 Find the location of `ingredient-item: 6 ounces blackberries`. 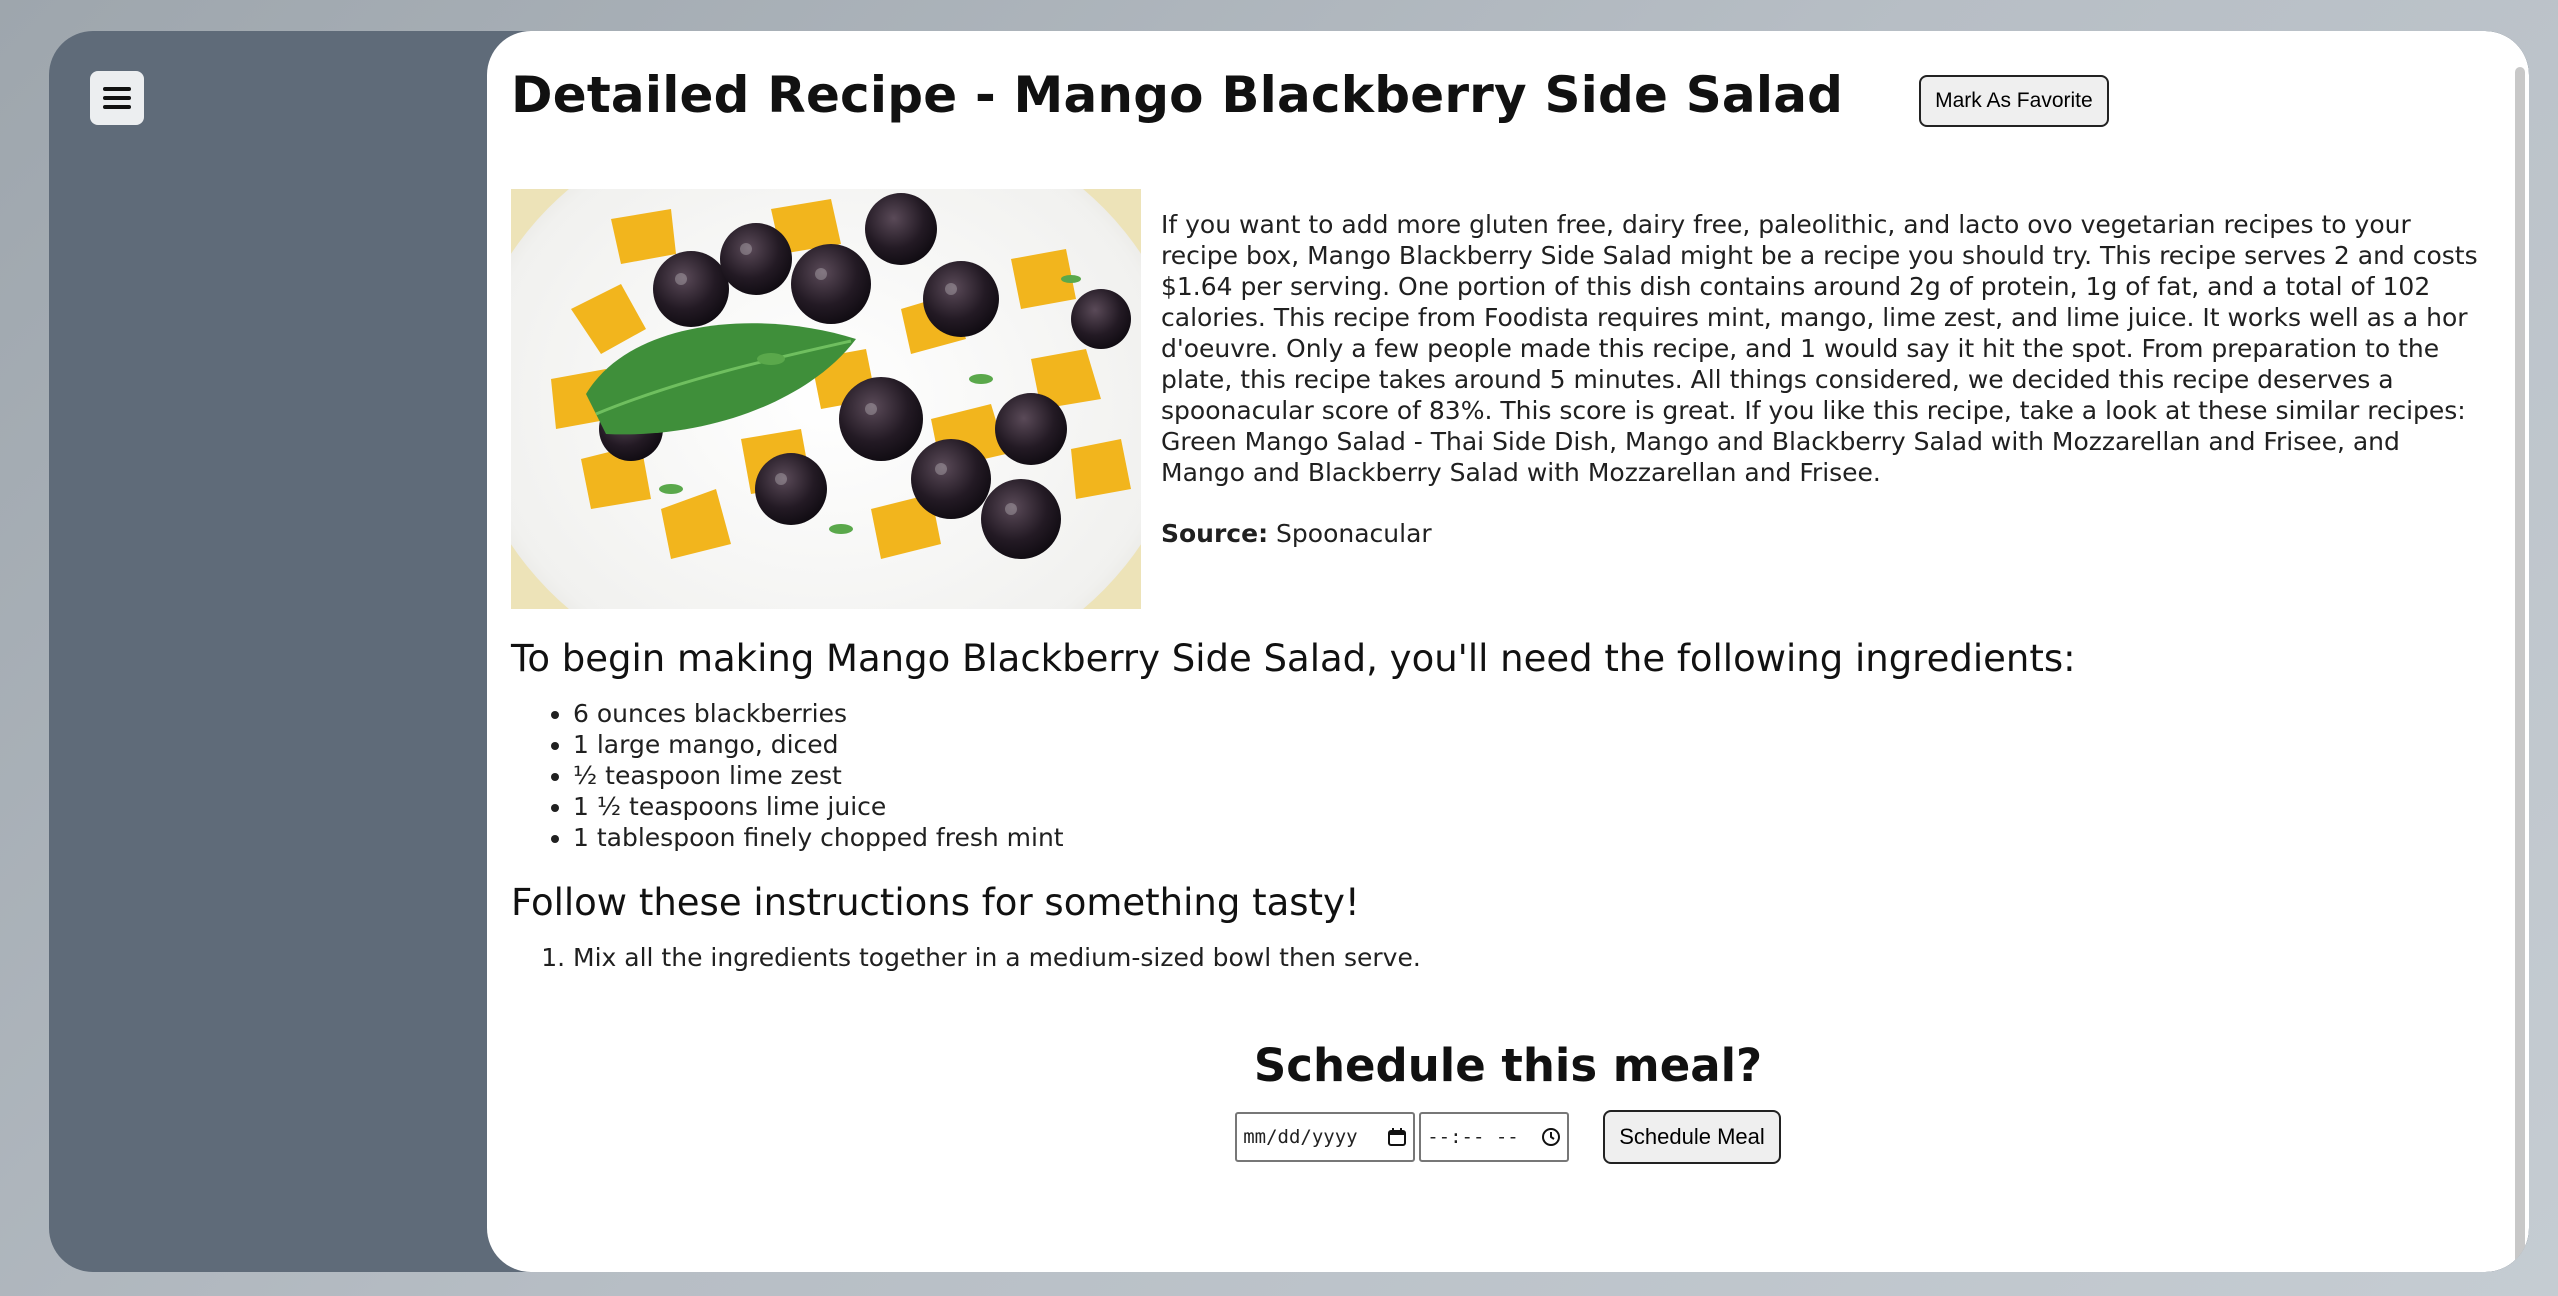

ingredient-item: 6 ounces blackberries is located at coordinates (1537, 713).